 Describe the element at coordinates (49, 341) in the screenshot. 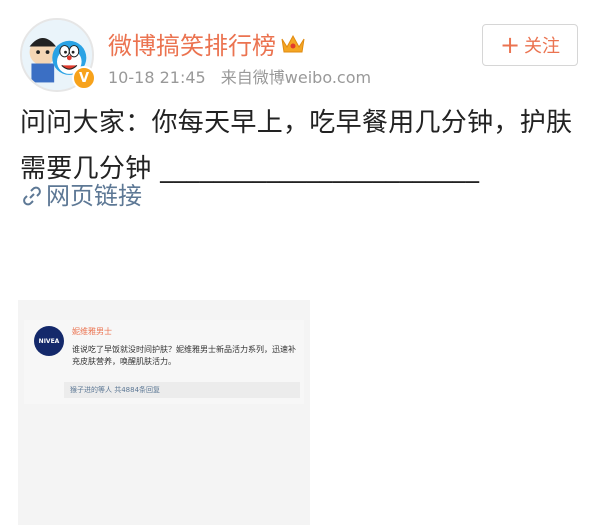

I see `nivea-logo: NIVEA` at that location.